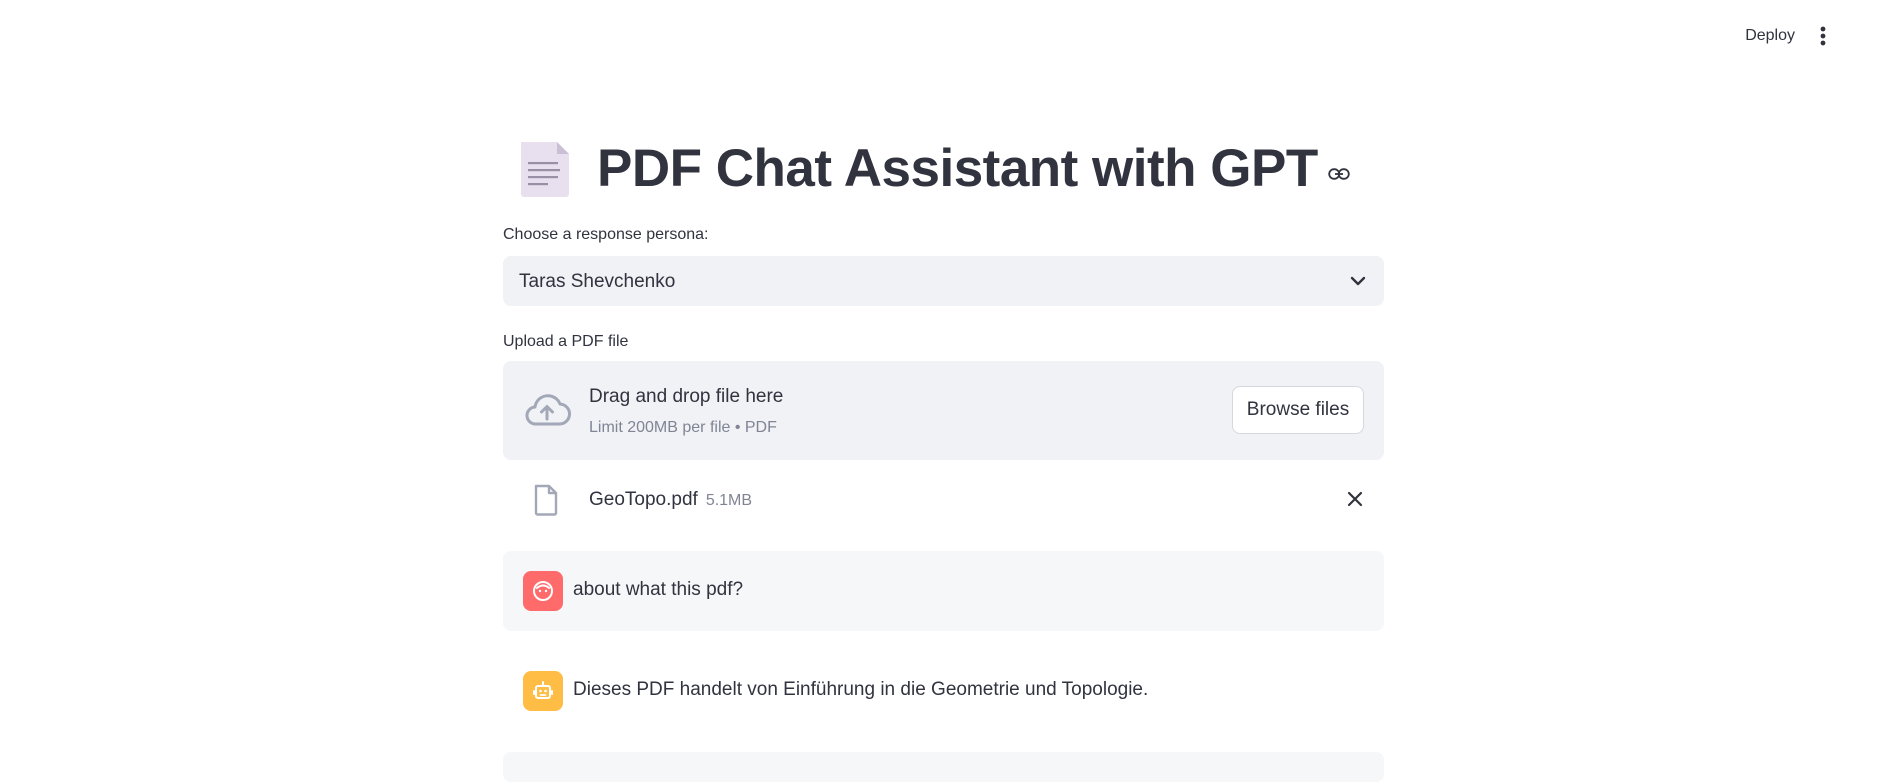  Describe the element at coordinates (943, 591) in the screenshot. I see `chat-message-user: about what this pdf?` at that location.